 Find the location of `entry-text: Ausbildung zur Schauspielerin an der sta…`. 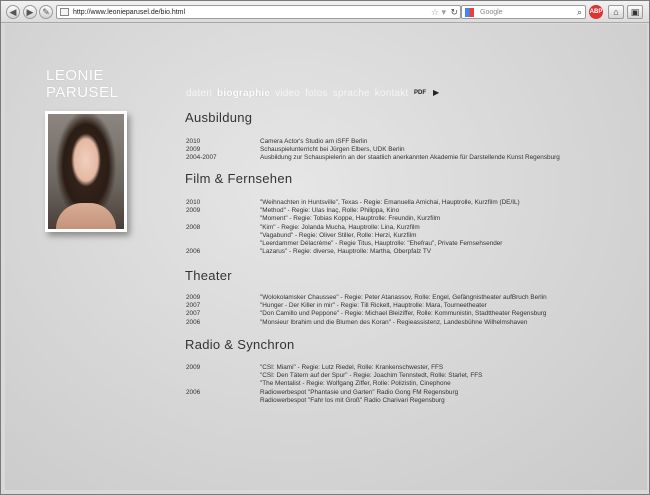

entry-text: Ausbildung zur Schauspielerin an der sta… is located at coordinates (410, 158).